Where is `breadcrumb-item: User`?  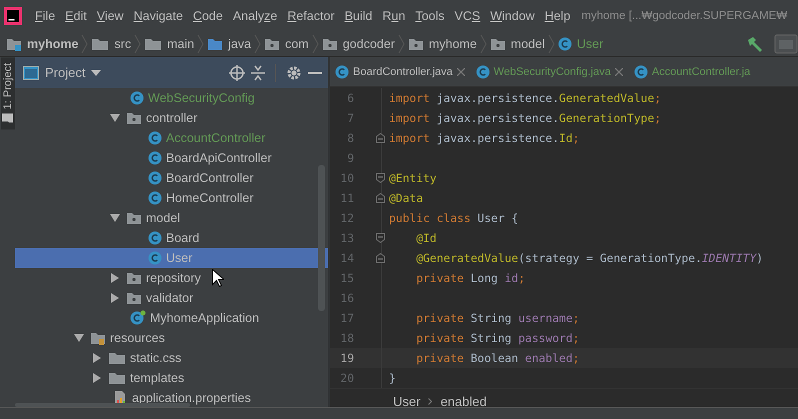 breadcrumb-item: User is located at coordinates (580, 44).